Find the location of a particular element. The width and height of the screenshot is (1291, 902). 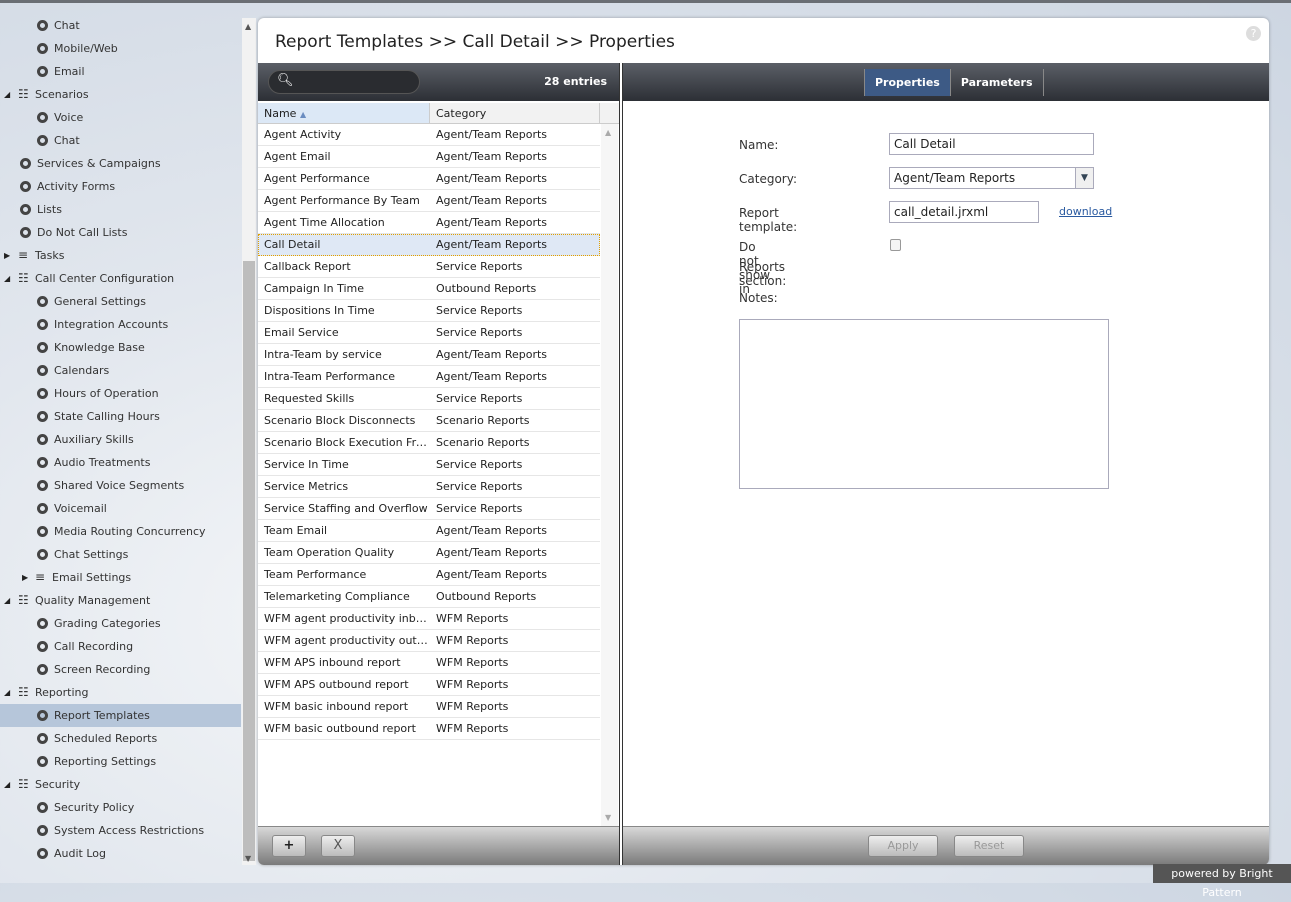

notes-textarea is located at coordinates (924, 404).